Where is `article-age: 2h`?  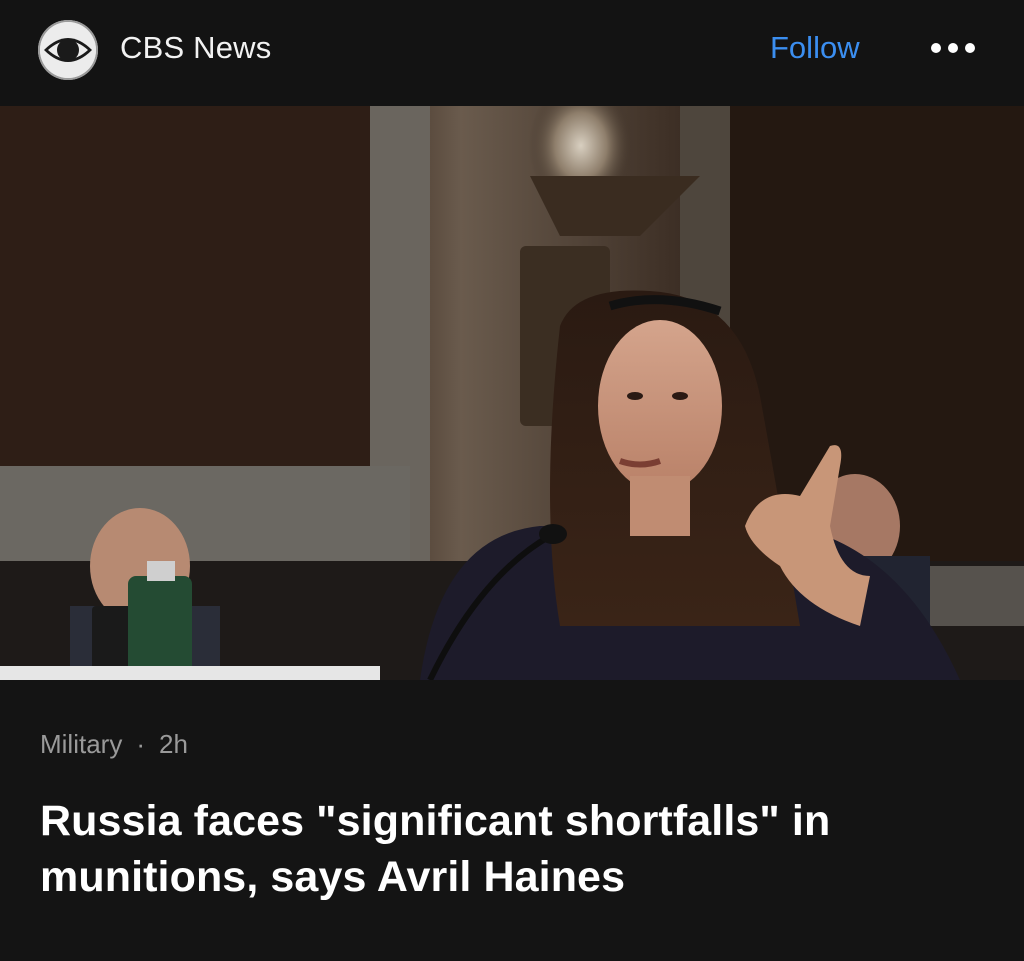 article-age: 2h is located at coordinates (173, 744).